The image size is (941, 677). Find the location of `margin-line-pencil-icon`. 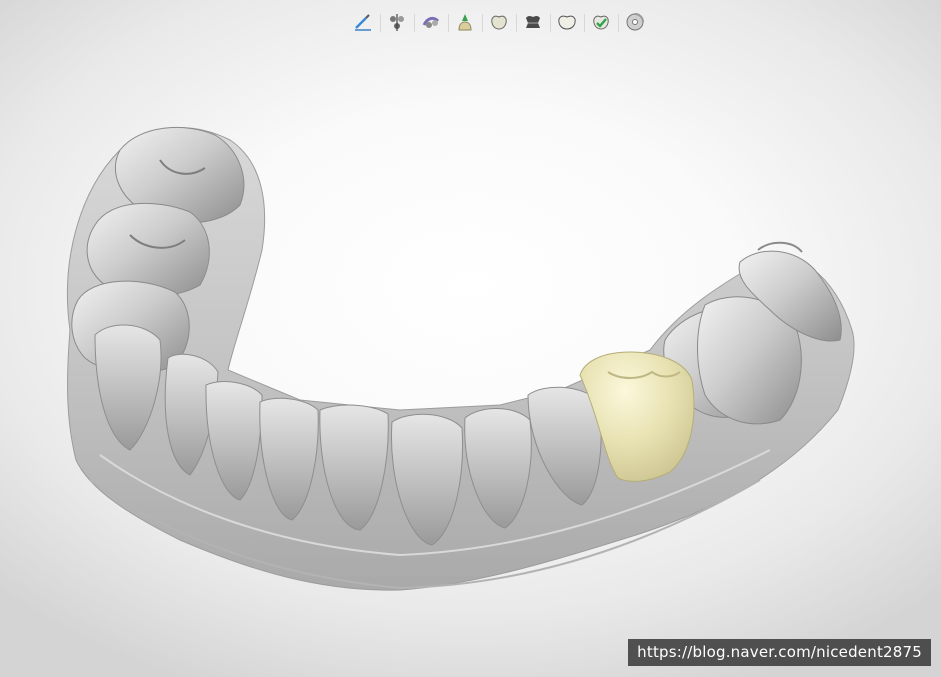

margin-line-pencil-icon is located at coordinates (363, 22).